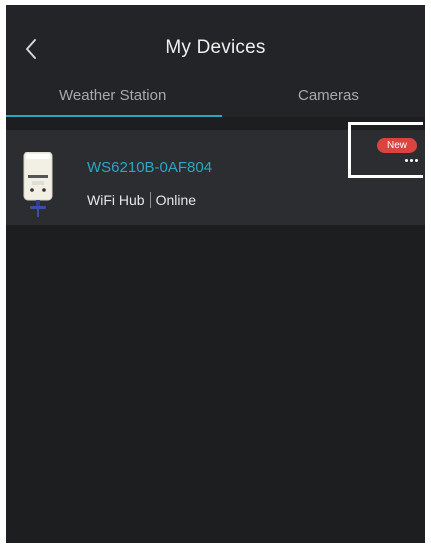 The height and width of the screenshot is (548, 431). I want to click on active-tab-indicator, so click(114, 116).